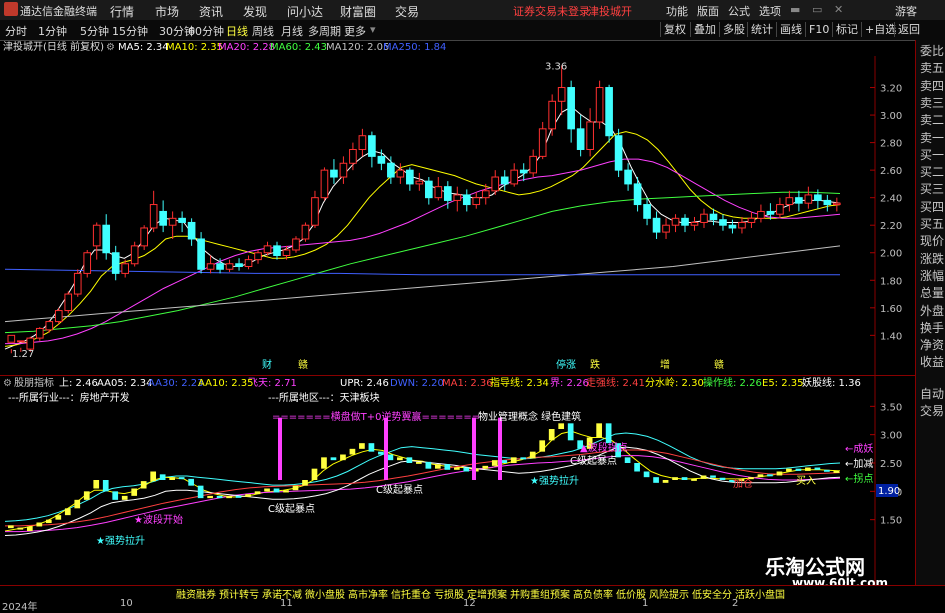 The height and width of the screenshot is (613, 945). Describe the element at coordinates (237, 31) in the screenshot. I see `period-tab-daily: 日线` at that location.